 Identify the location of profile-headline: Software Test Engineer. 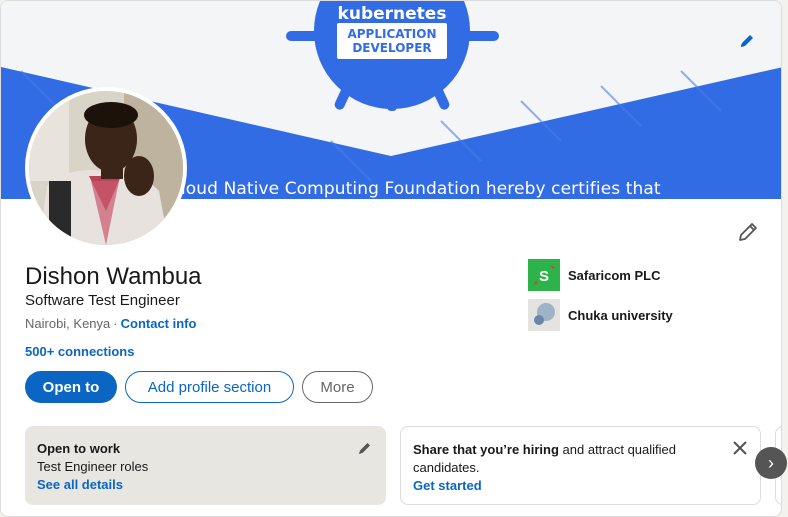
(102, 300).